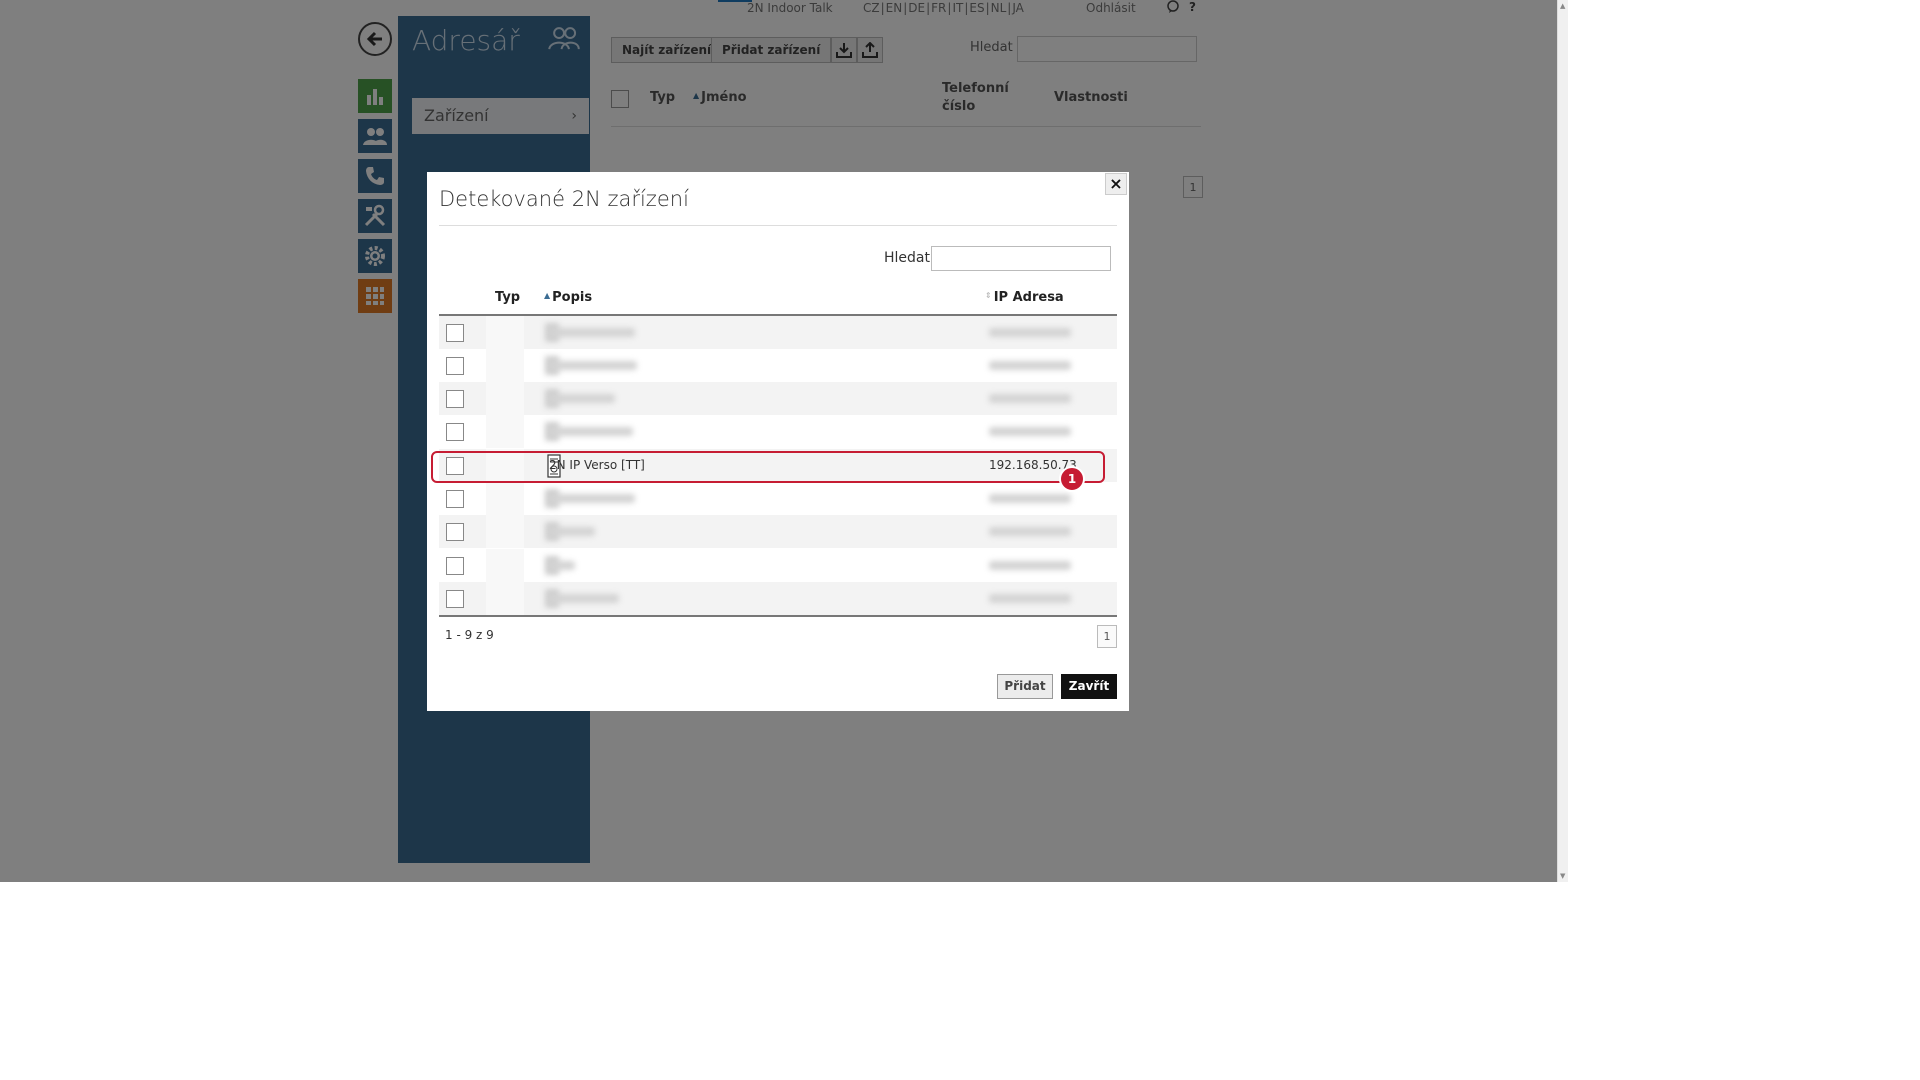 The image size is (1920, 1080). I want to click on col-popis-header: ▲ Popis, so click(568, 297).